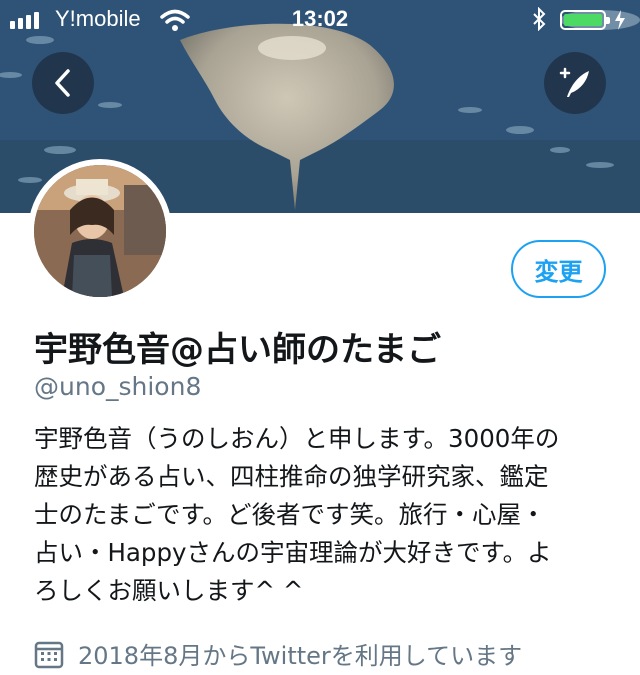 The image size is (640, 675). What do you see at coordinates (290, 514) in the screenshot?
I see `bio-line: 士のたまごです。ど後者です笑。旅行・心屋・` at bounding box center [290, 514].